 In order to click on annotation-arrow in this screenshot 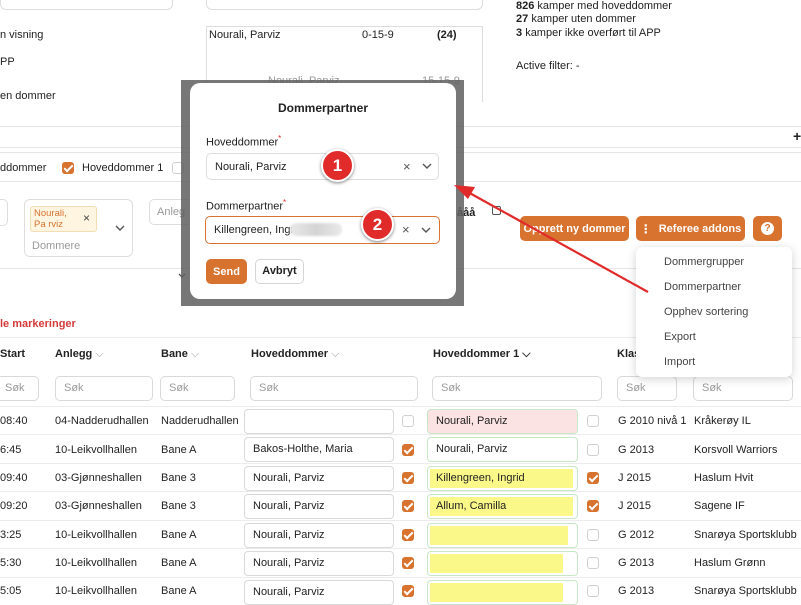, I will do `click(551, 239)`.